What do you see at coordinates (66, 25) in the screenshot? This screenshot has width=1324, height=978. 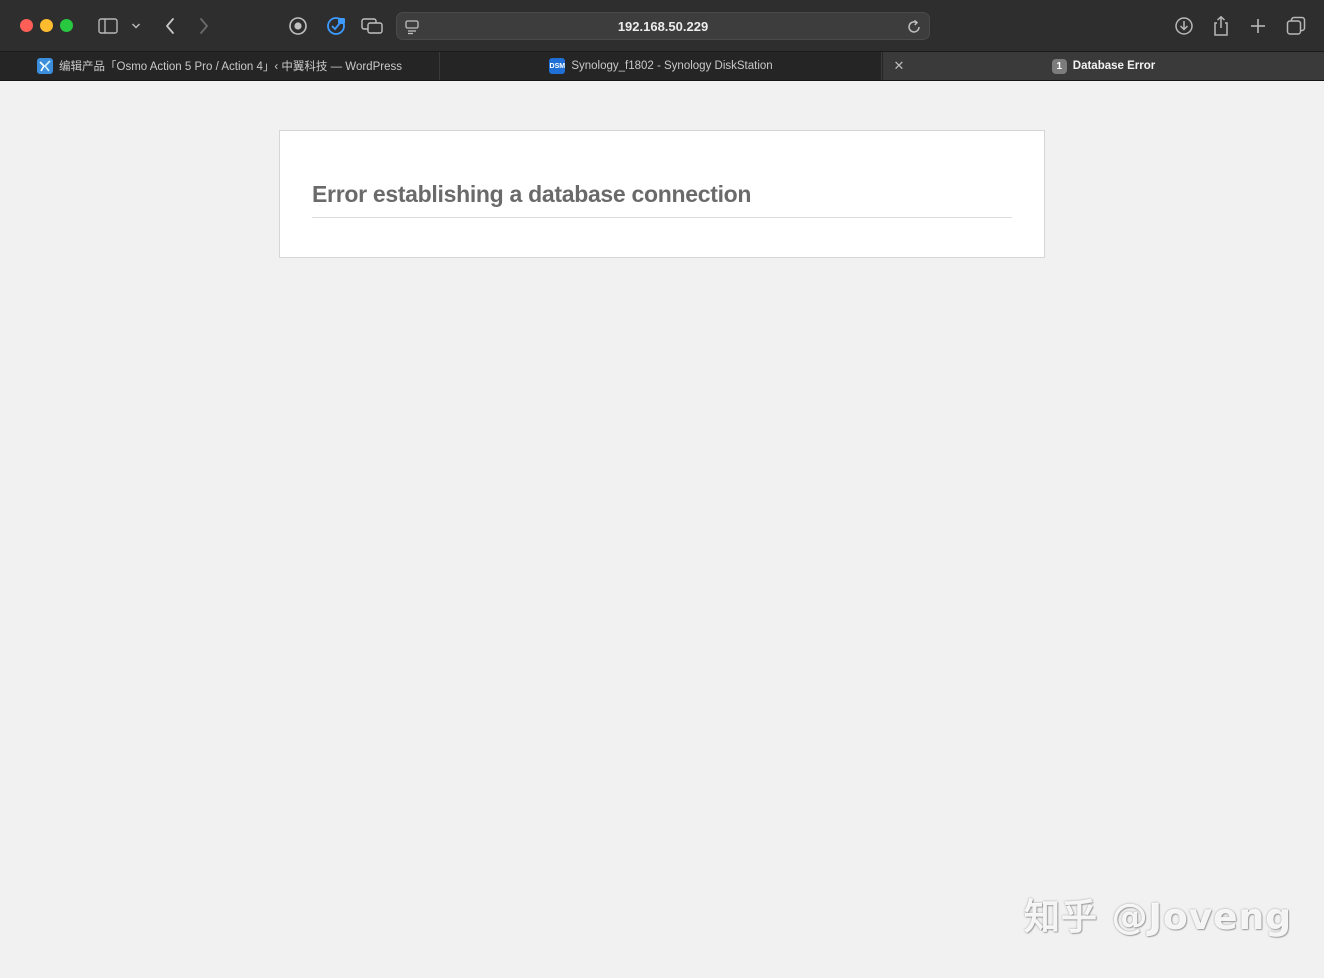 I see `zoom-window-button` at bounding box center [66, 25].